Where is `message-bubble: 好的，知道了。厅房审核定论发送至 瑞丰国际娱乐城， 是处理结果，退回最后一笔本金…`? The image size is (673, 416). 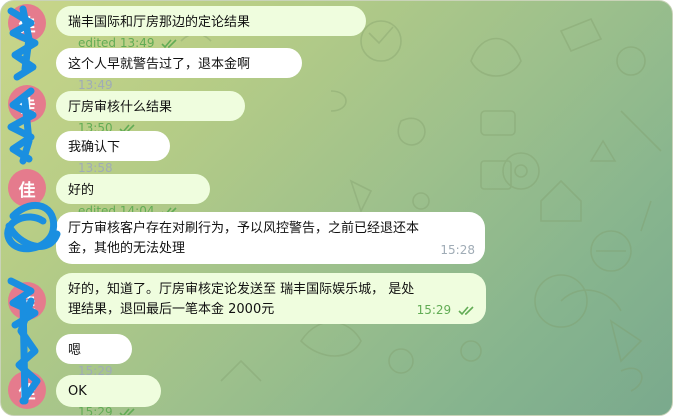 message-bubble: 好的，知道了。厅房审核定论发送至 瑞丰国际娱乐城， 是处理结果，退回最后一笔本金… is located at coordinates (271, 298).